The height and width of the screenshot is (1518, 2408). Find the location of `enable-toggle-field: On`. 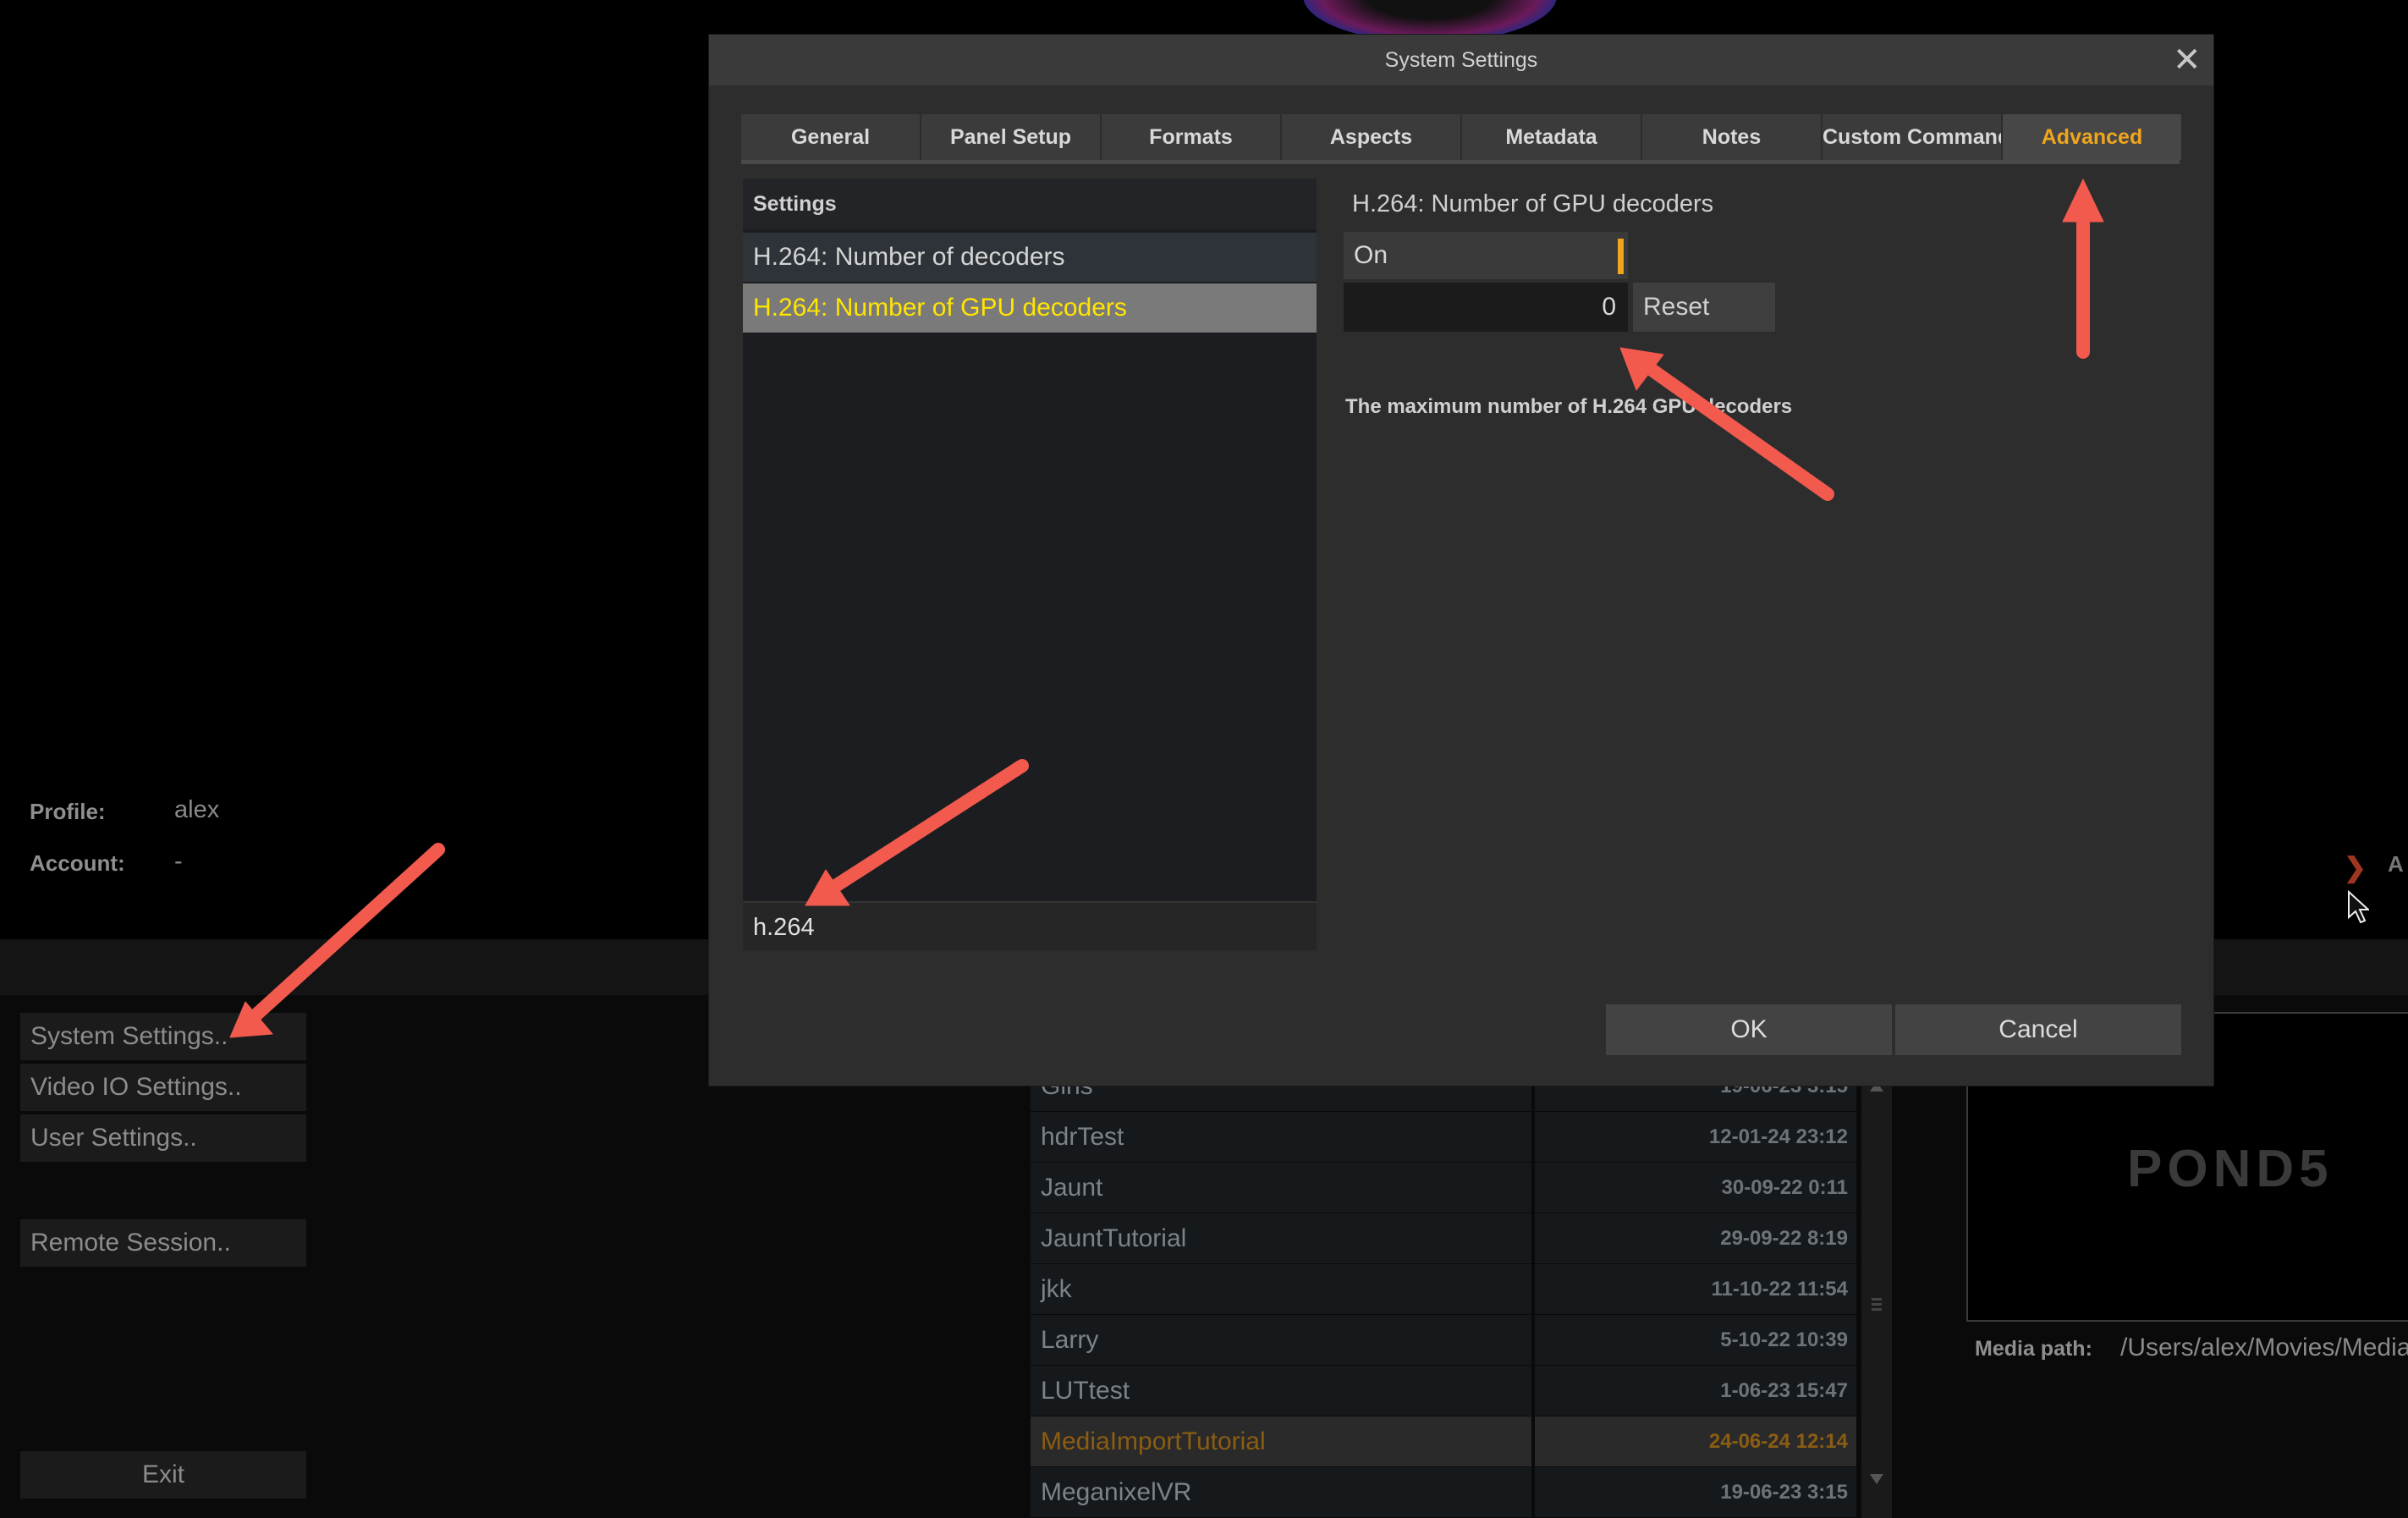

enable-toggle-field: On is located at coordinates (1486, 256).